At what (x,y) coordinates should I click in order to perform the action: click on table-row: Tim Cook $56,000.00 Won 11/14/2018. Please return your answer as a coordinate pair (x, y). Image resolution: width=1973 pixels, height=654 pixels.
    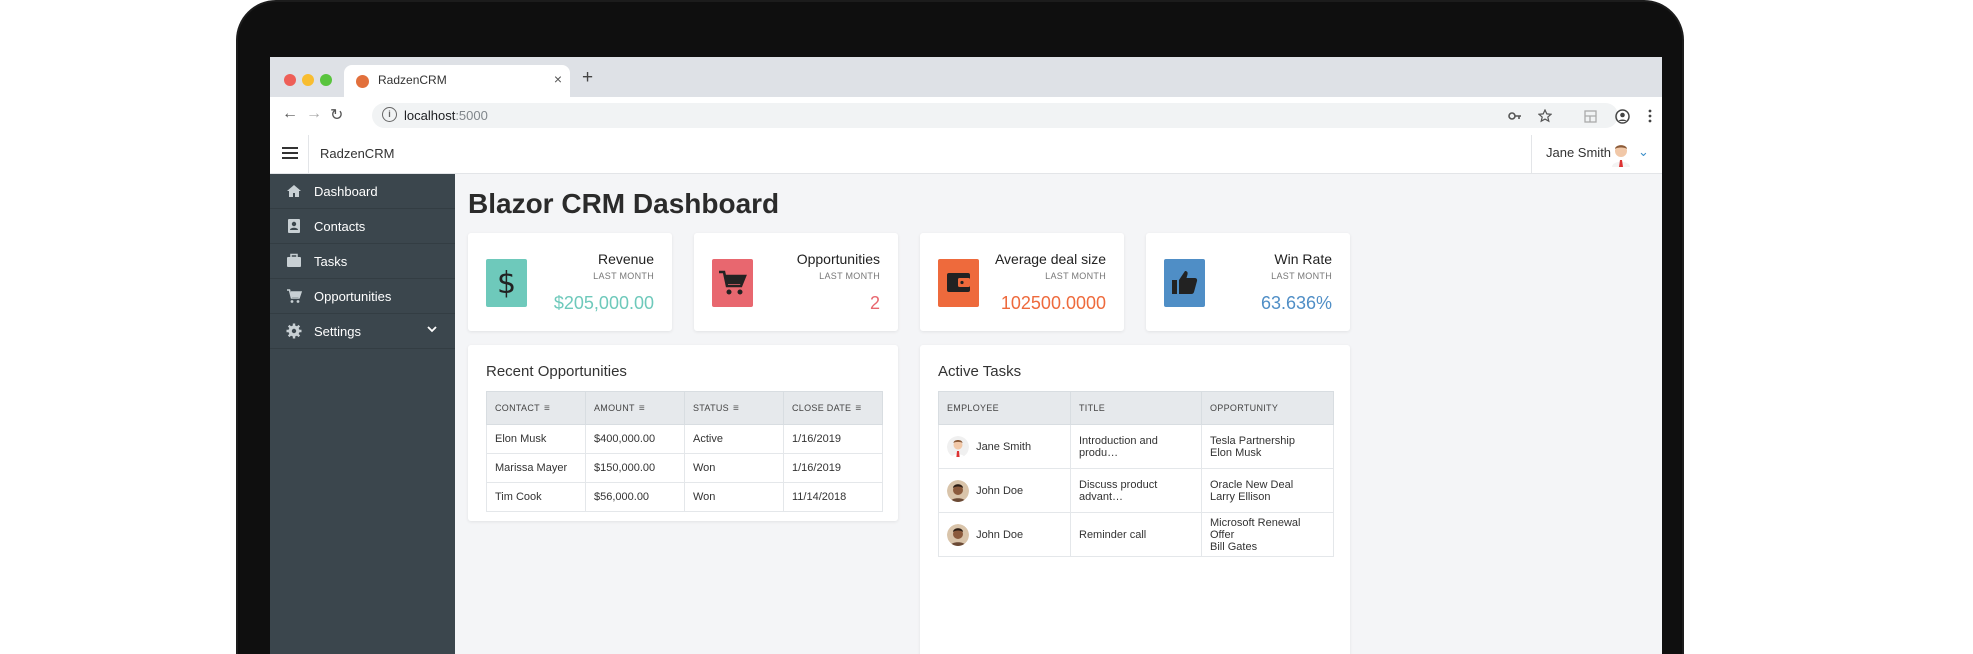
    Looking at the image, I should click on (684, 497).